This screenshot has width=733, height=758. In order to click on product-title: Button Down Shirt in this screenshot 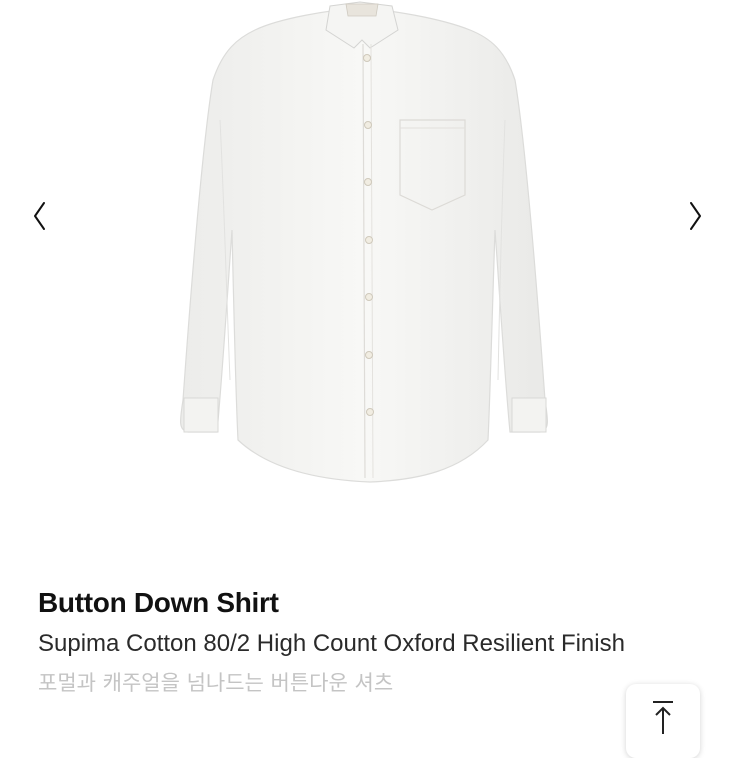, I will do `click(158, 602)`.